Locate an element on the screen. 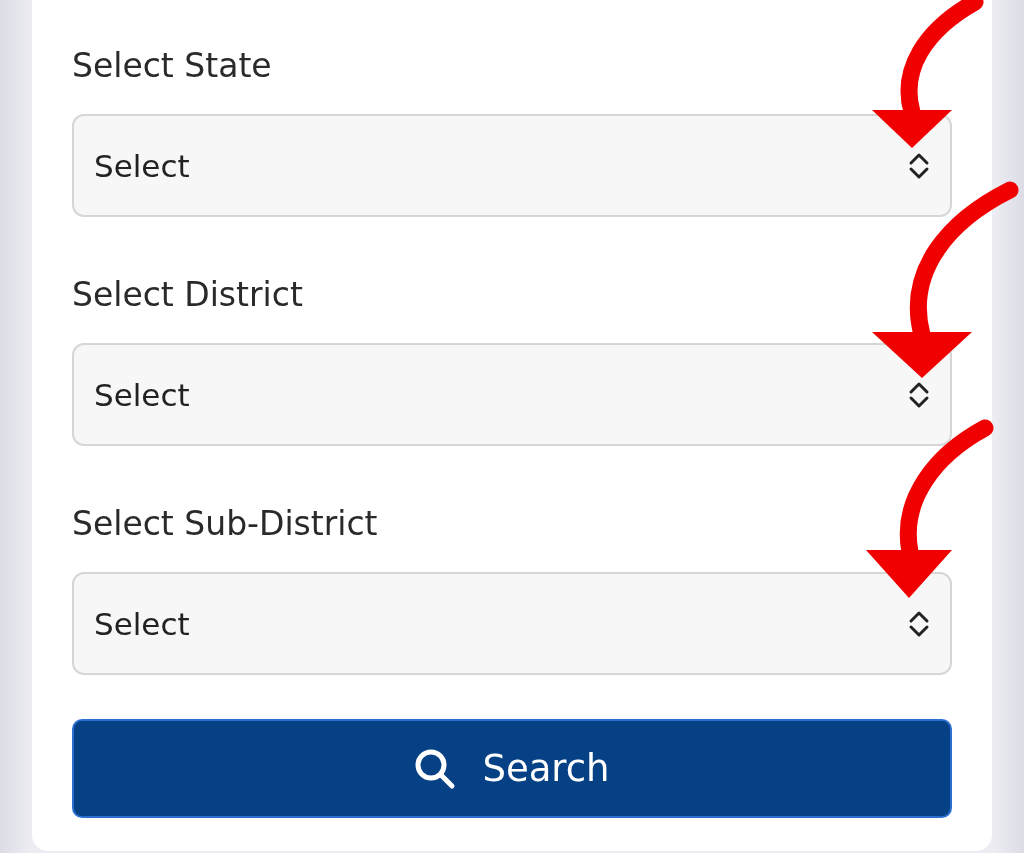  field-label: Select State is located at coordinates (172, 66).